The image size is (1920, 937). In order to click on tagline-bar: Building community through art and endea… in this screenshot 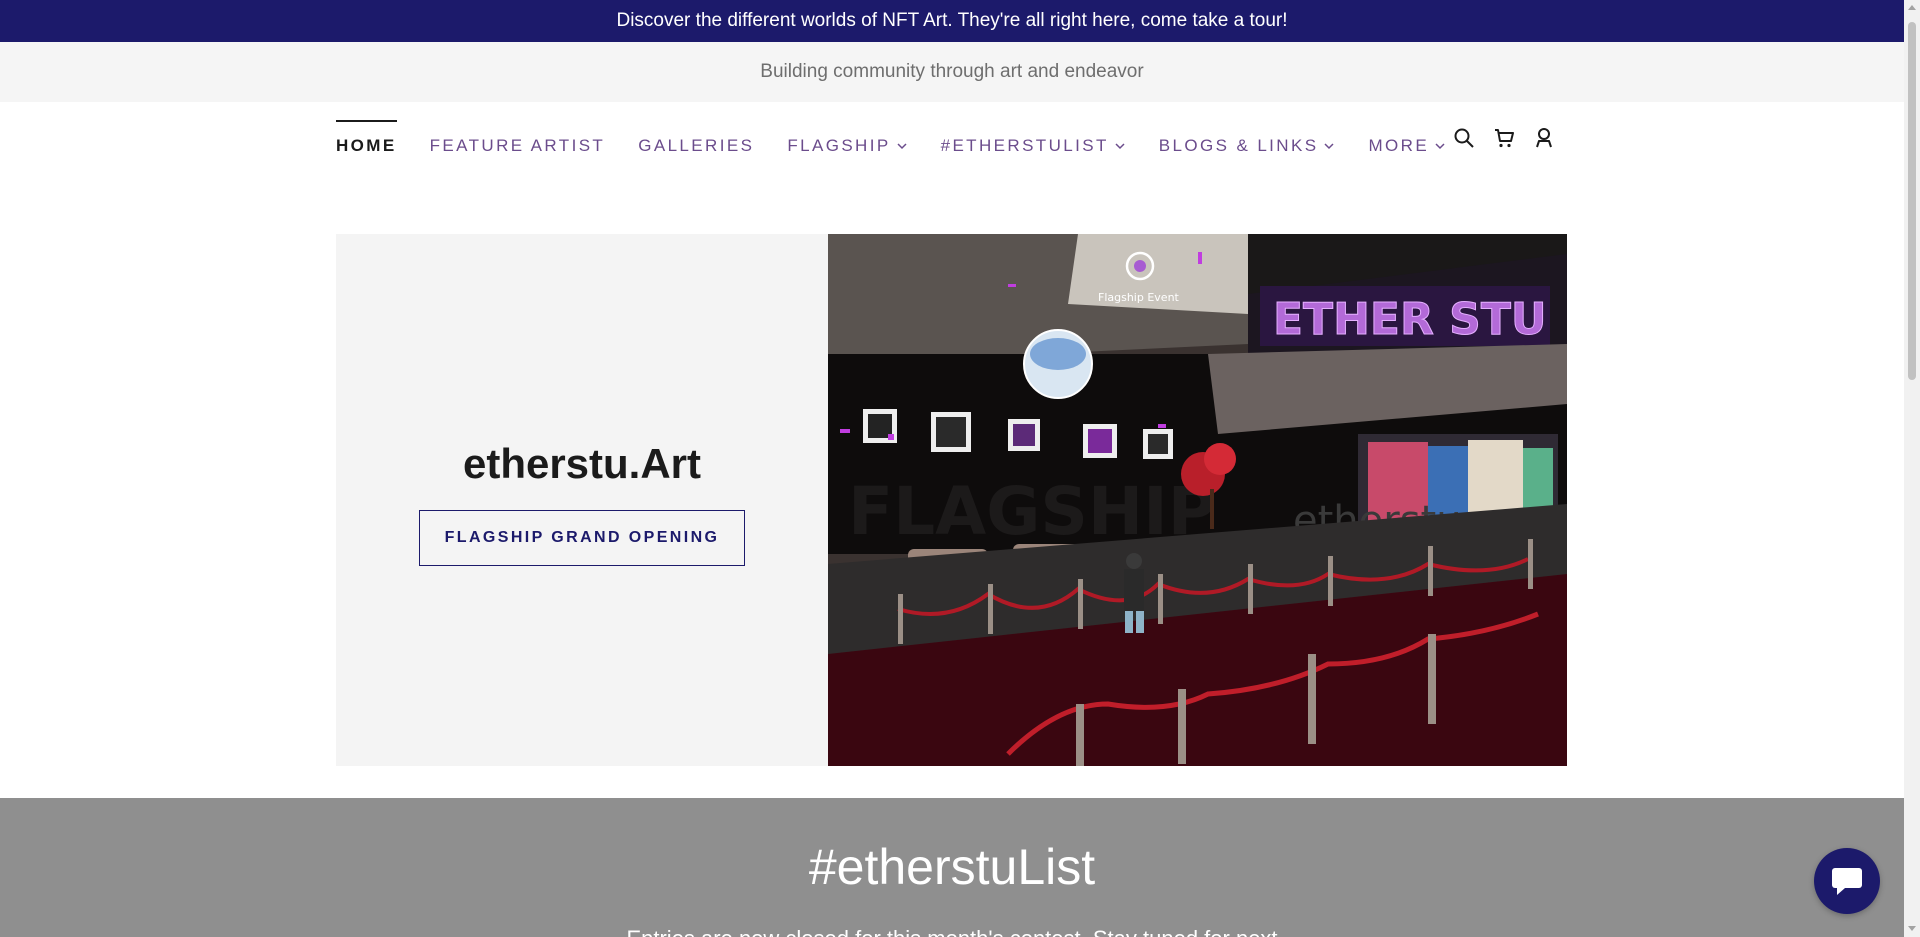, I will do `click(952, 72)`.